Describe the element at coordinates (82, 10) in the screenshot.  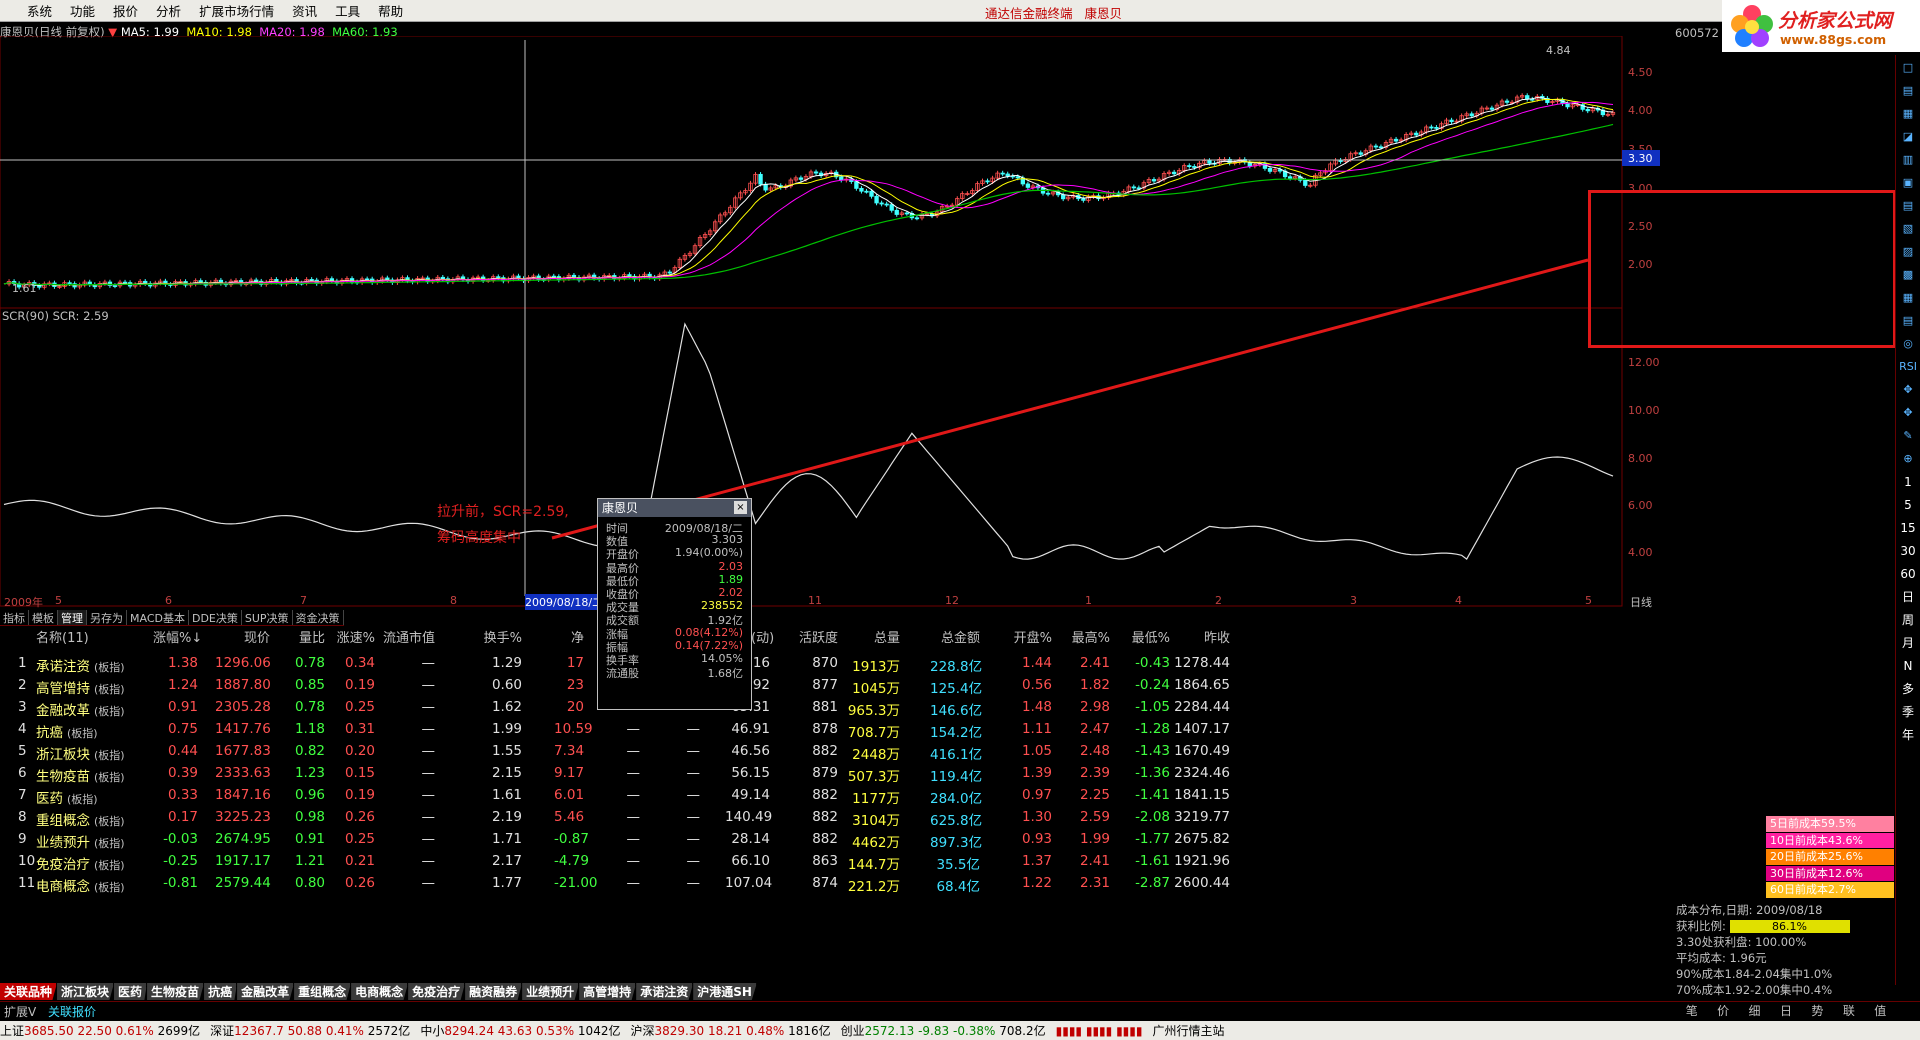
I see `menu-function: 功能` at that location.